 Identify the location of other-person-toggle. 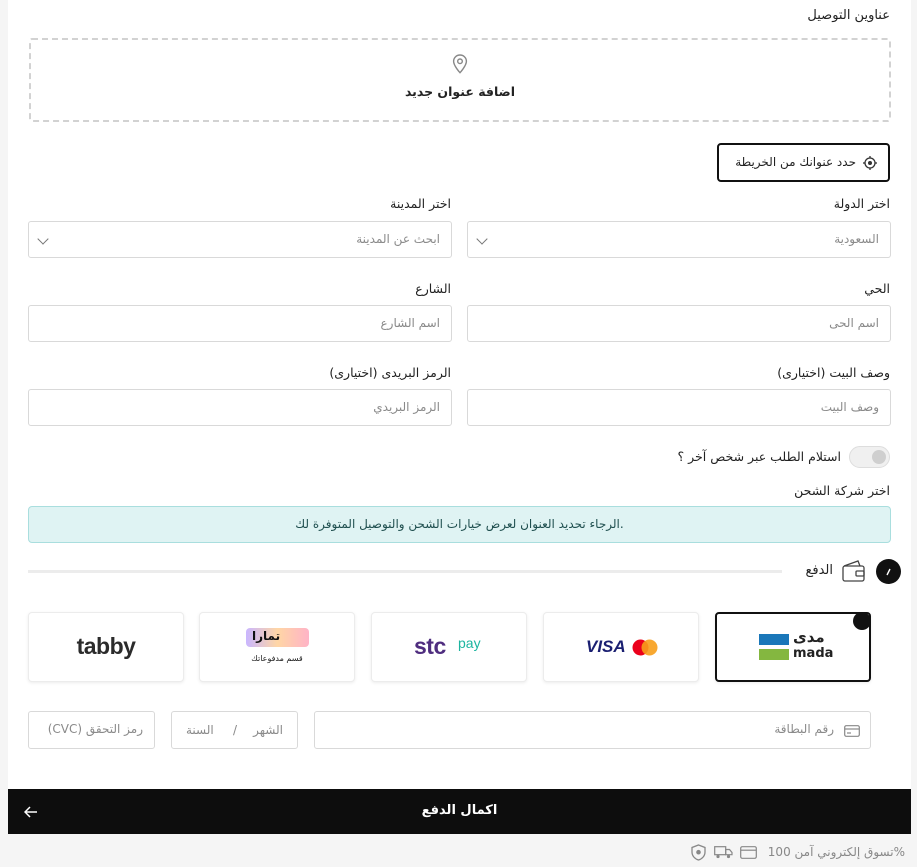
(869, 457).